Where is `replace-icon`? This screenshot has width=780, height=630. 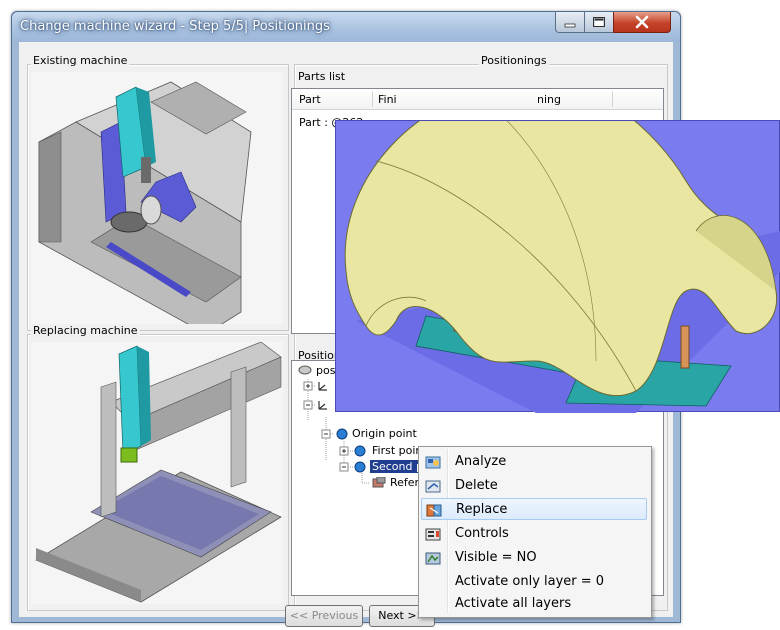 replace-icon is located at coordinates (434, 510).